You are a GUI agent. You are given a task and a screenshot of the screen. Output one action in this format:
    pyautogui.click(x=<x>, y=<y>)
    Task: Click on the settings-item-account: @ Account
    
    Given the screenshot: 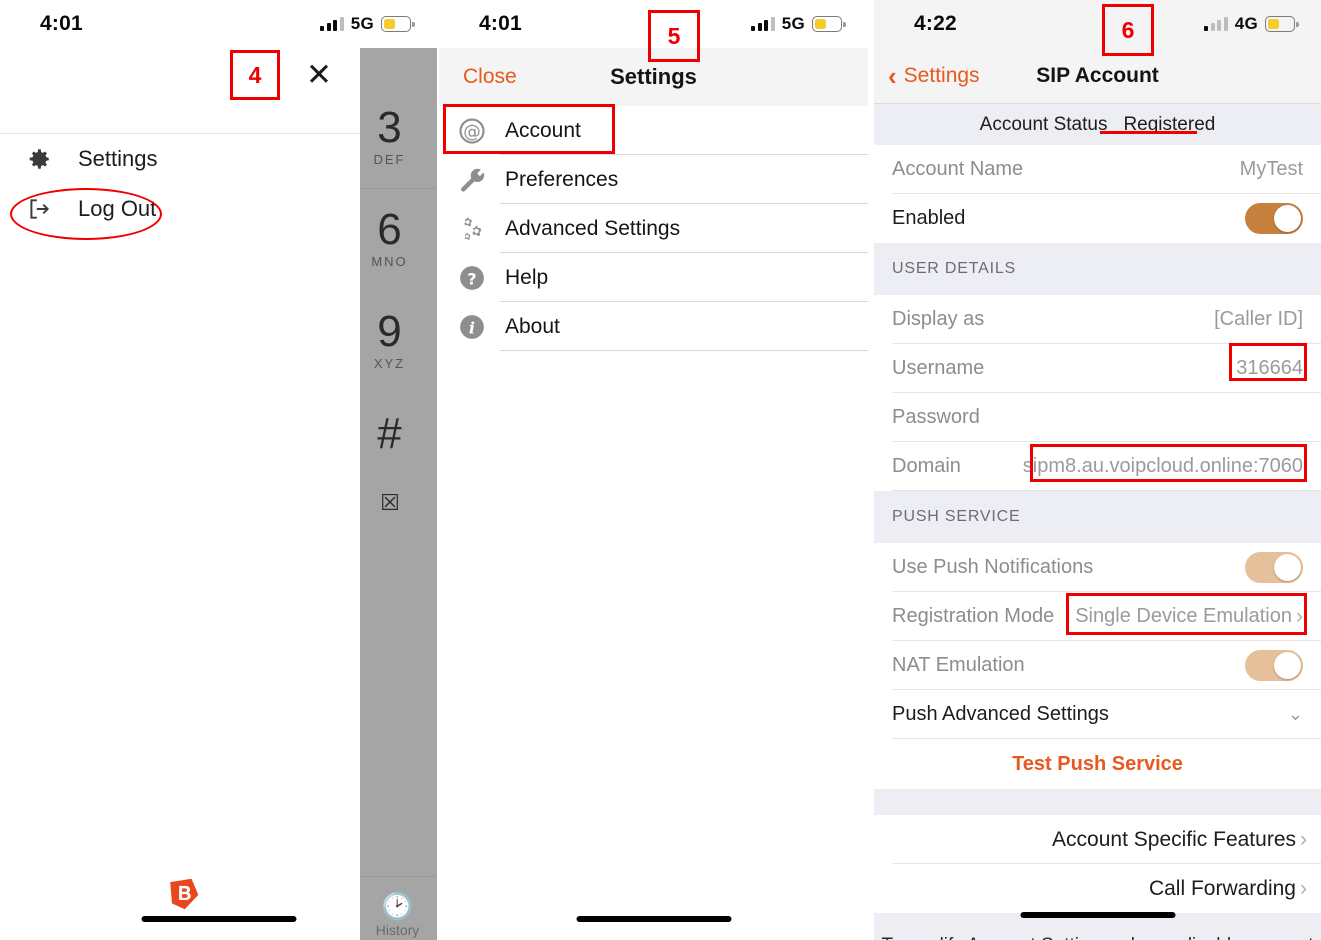 What is the action you would take?
    pyautogui.click(x=653, y=130)
    